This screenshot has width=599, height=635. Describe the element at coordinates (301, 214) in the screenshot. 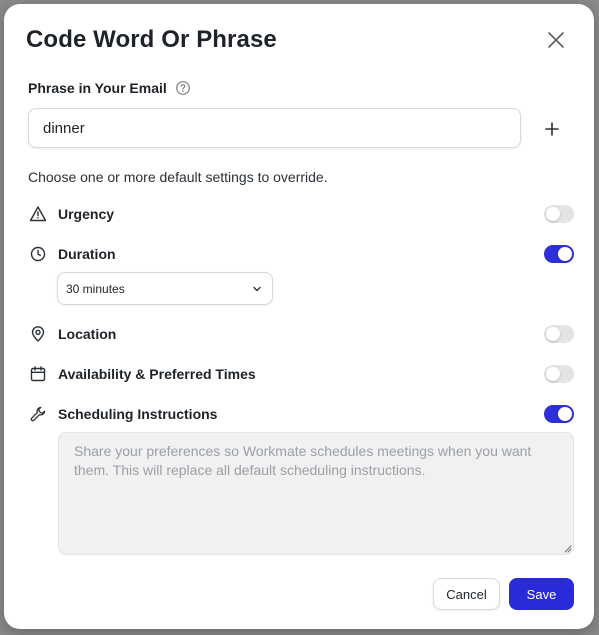

I see `setting-row-urgency: Urgency` at that location.